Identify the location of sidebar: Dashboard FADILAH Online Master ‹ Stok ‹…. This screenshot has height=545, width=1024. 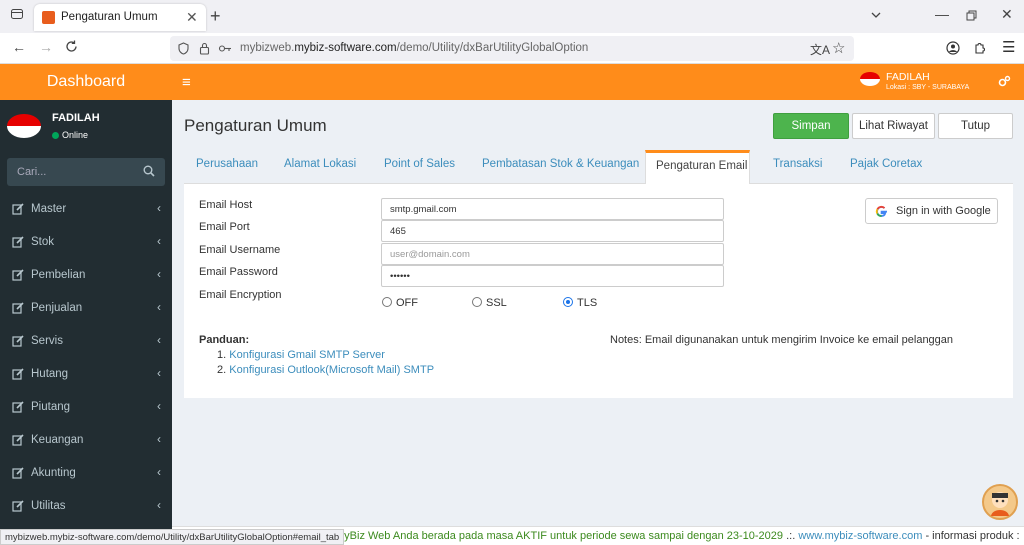
(86, 304).